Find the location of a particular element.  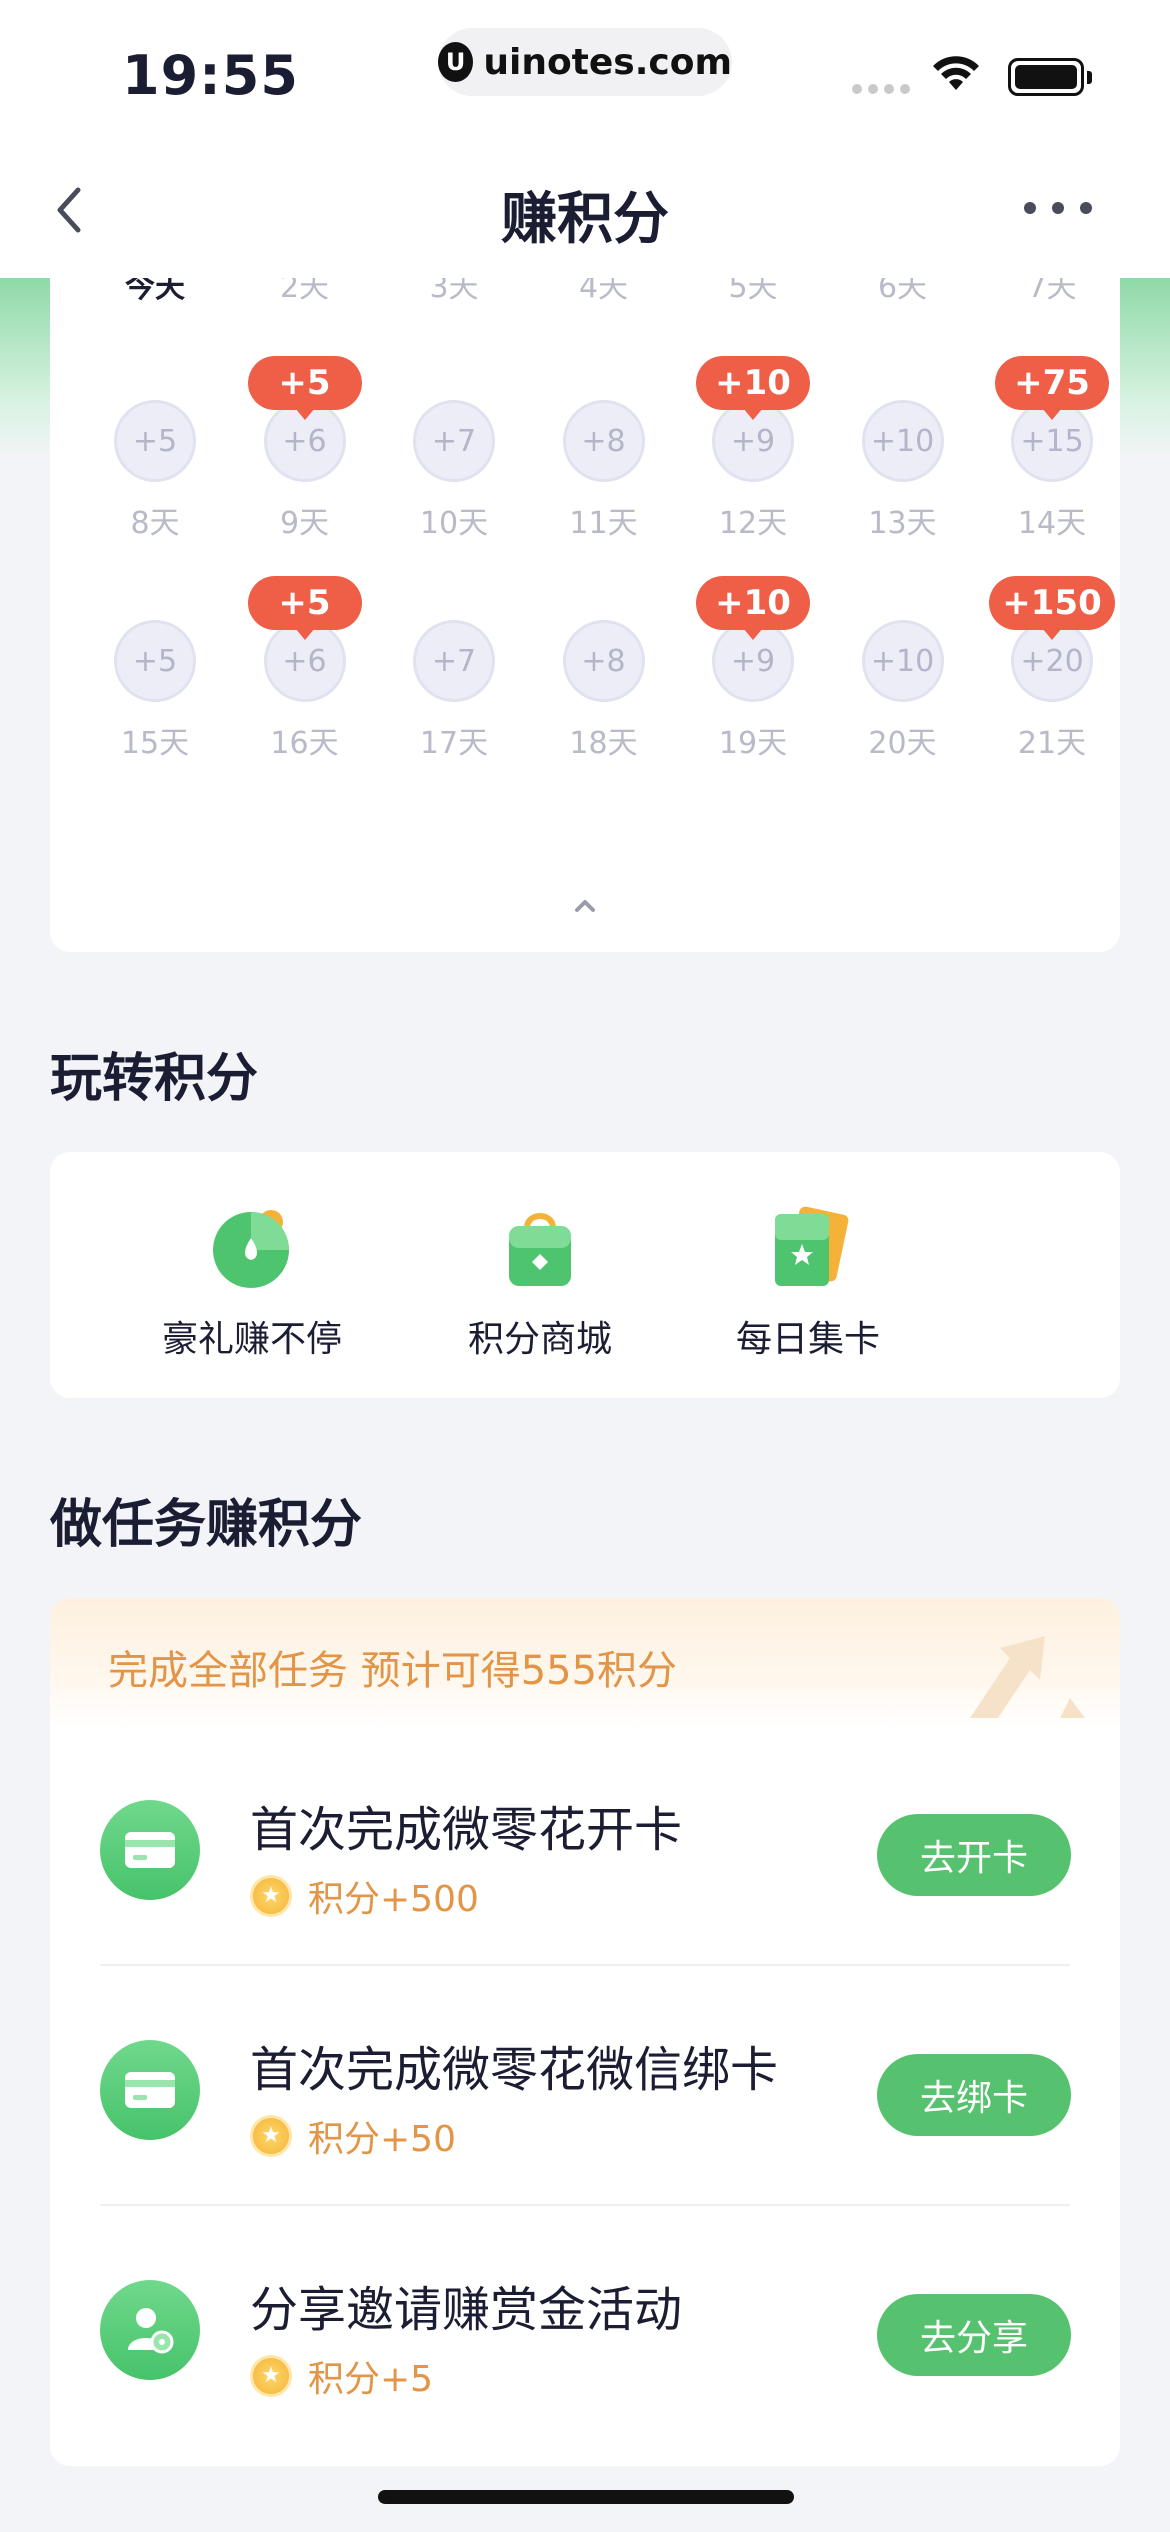

task-banner: 完成全部任务 预计可得555积分 is located at coordinates (585, 1663).